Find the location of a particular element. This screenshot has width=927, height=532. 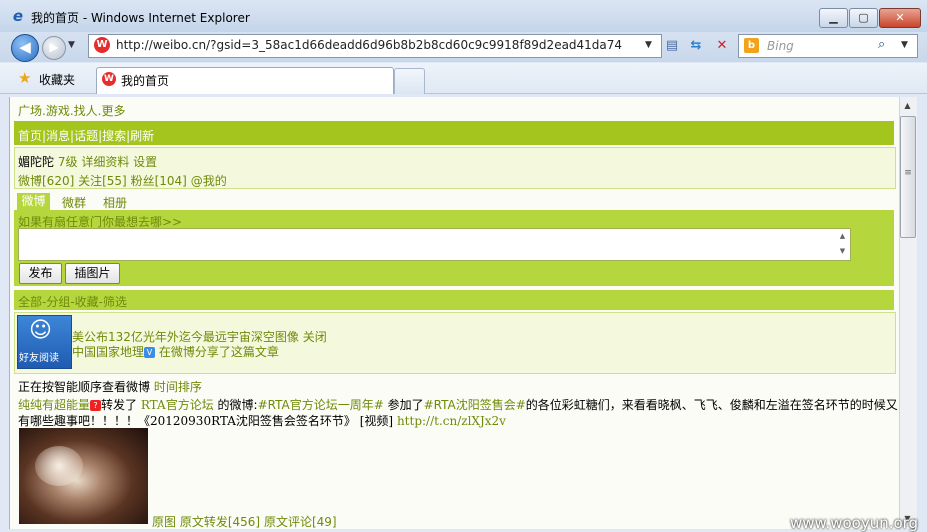

follow-count-link: 关注[55] is located at coordinates (102, 181).